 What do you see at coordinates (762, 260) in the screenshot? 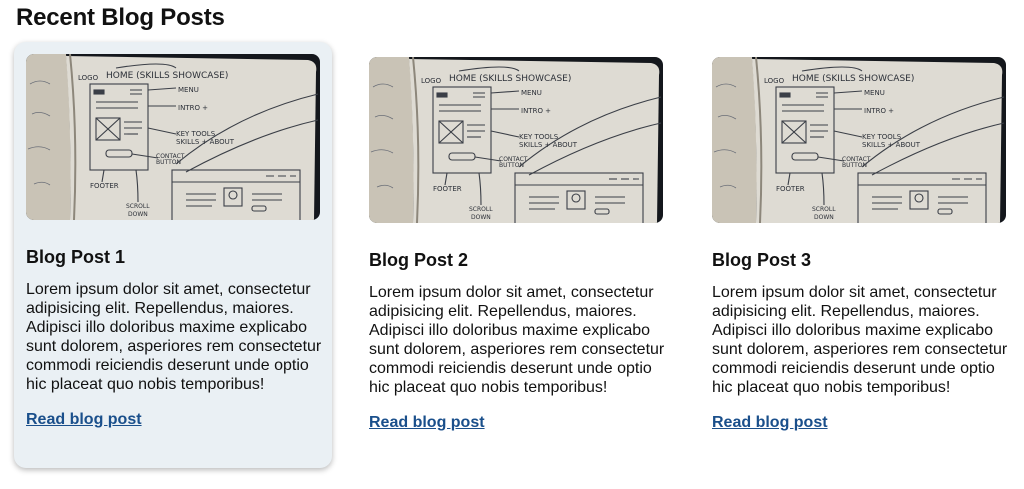
I see `blog-post-title: Blog Post 3` at bounding box center [762, 260].